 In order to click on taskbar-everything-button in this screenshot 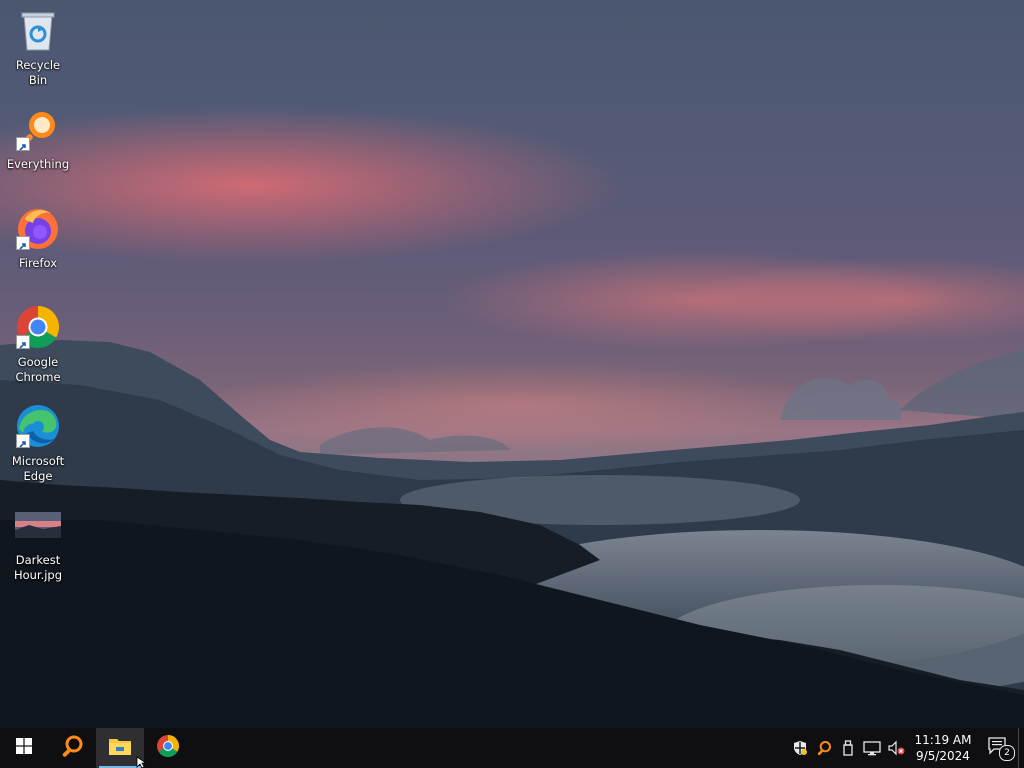, I will do `click(72, 748)`.